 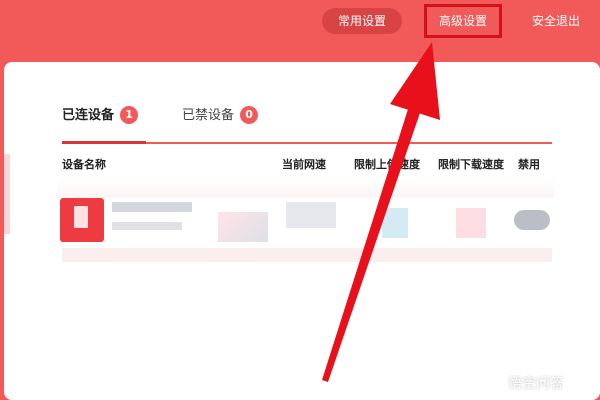 What do you see at coordinates (208, 115) in the screenshot?
I see `tab-blocked-label: 已禁设备` at bounding box center [208, 115].